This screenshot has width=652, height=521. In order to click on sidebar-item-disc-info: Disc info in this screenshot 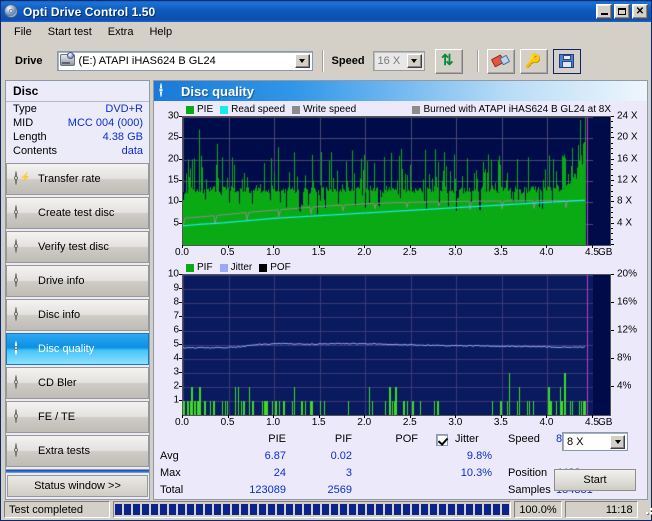, I will do `click(77, 315)`.